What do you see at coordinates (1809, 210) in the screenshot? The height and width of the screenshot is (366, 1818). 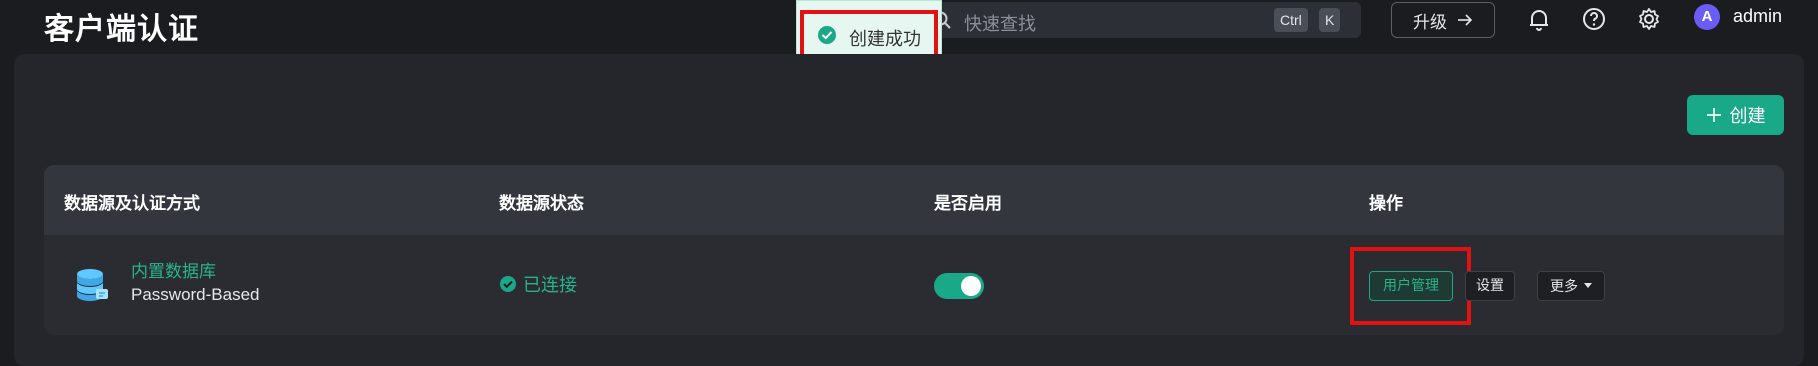 I see `scrollbar` at bounding box center [1809, 210].